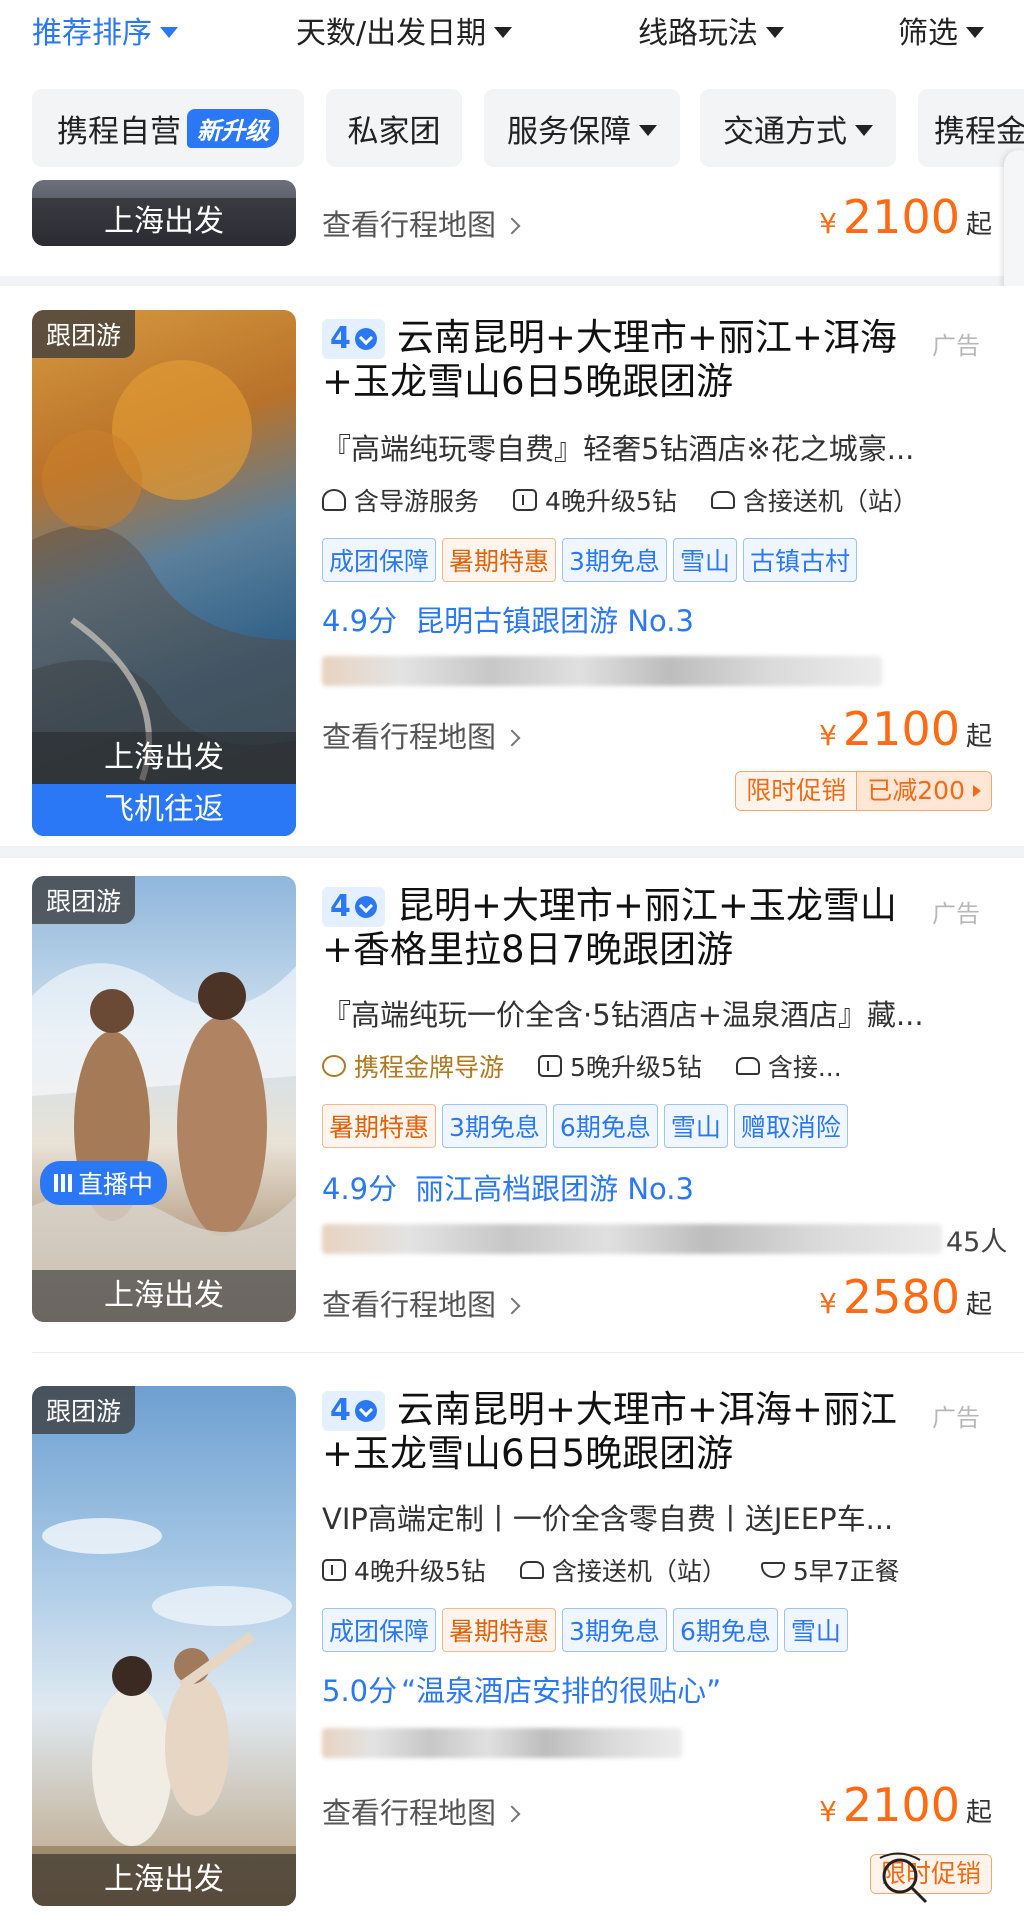 The width and height of the screenshot is (1024, 1915). Describe the element at coordinates (413, 1066) in the screenshot. I see `feature-item: 携程金牌导游` at that location.